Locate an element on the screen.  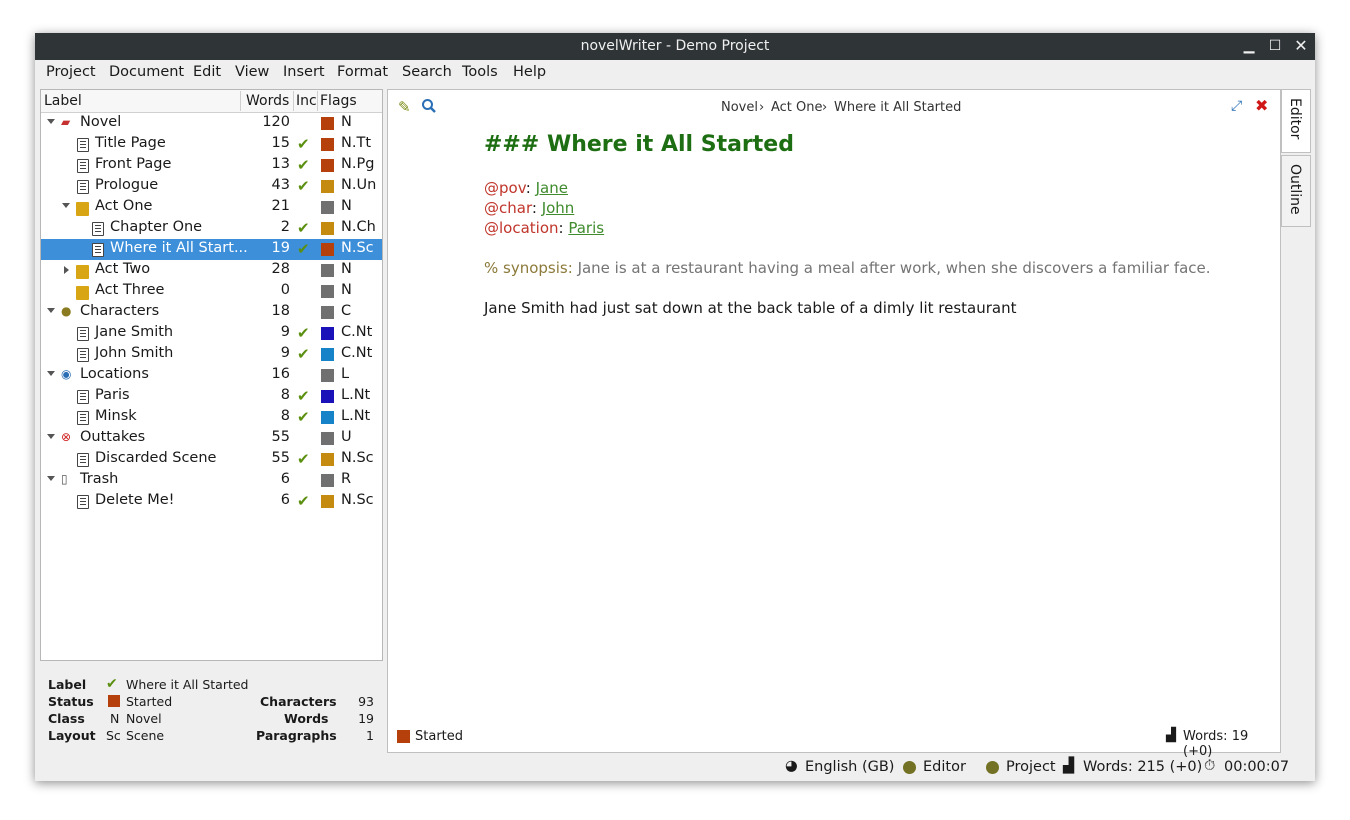
tree-row: Front Page 13 ✔ N.Pg is located at coordinates (211, 165).